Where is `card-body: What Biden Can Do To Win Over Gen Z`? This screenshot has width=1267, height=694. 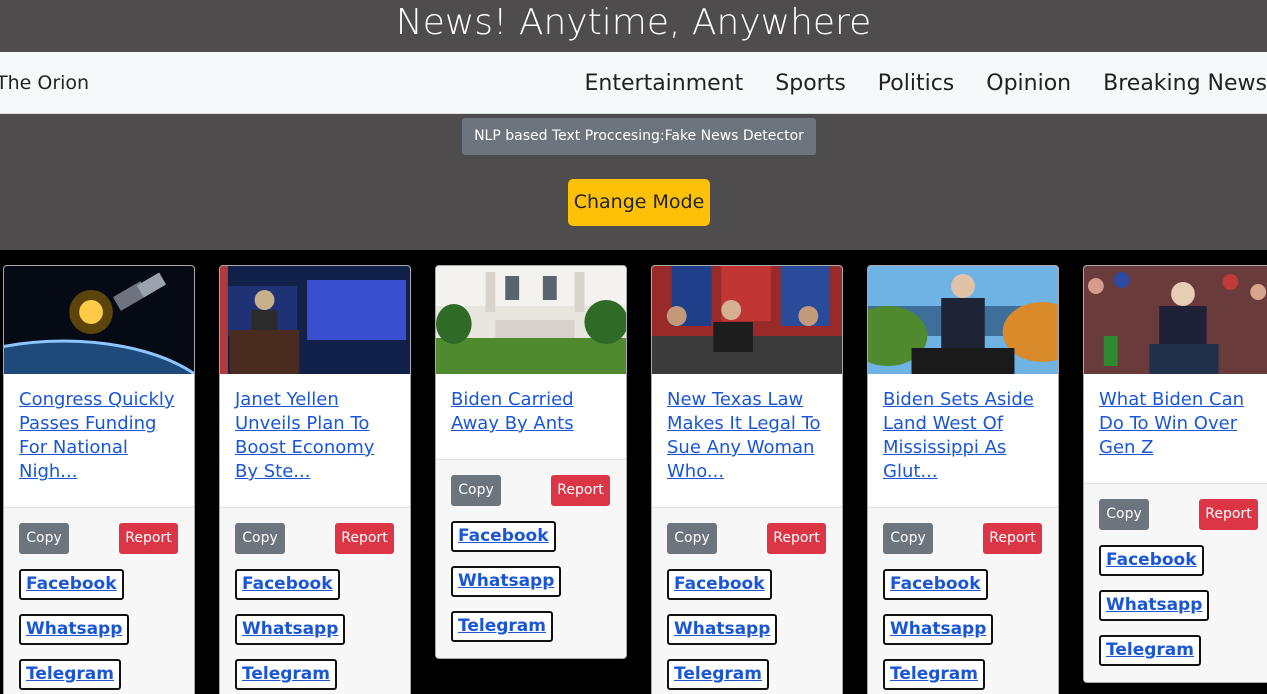 card-body: What Biden Can Do To Win Over Gen Z is located at coordinates (1175, 417).